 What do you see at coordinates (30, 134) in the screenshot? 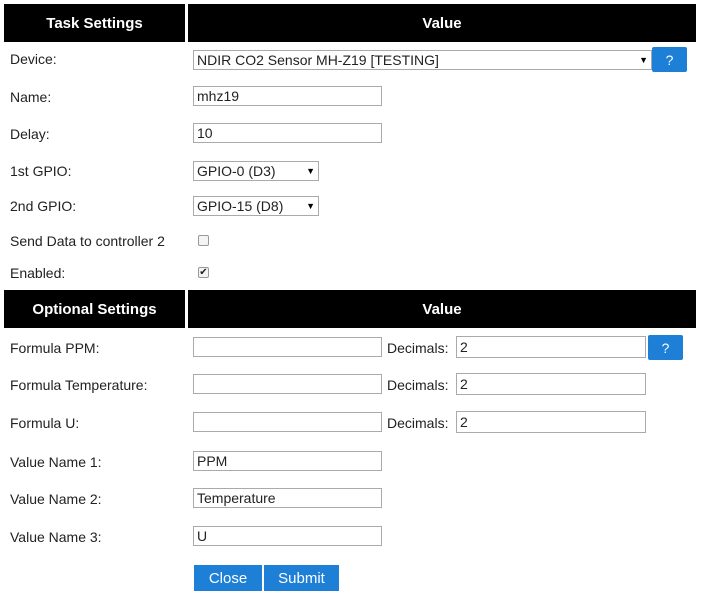
I see `delay-label: Delay:` at bounding box center [30, 134].